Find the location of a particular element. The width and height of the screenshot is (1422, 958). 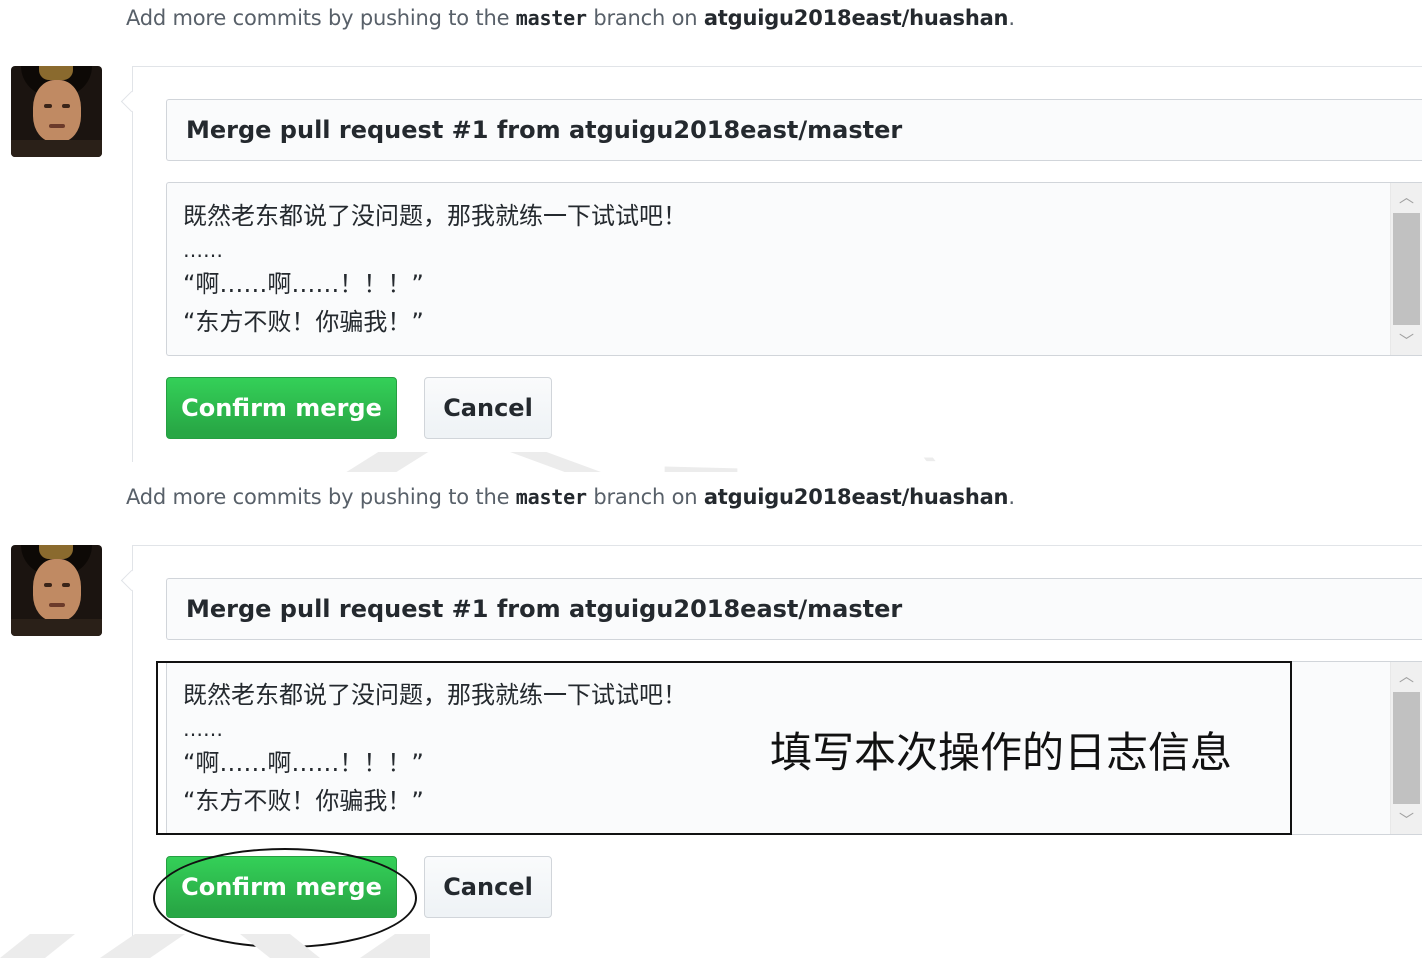

confirm-merge-button: Confirm merge is located at coordinates (281, 408).